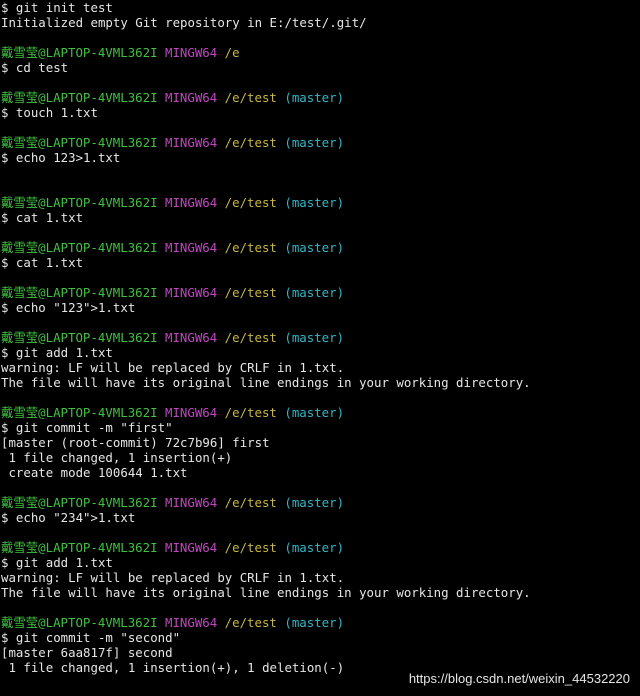  I want to click on output-line: create mode 100644 1.txt, so click(320, 472).